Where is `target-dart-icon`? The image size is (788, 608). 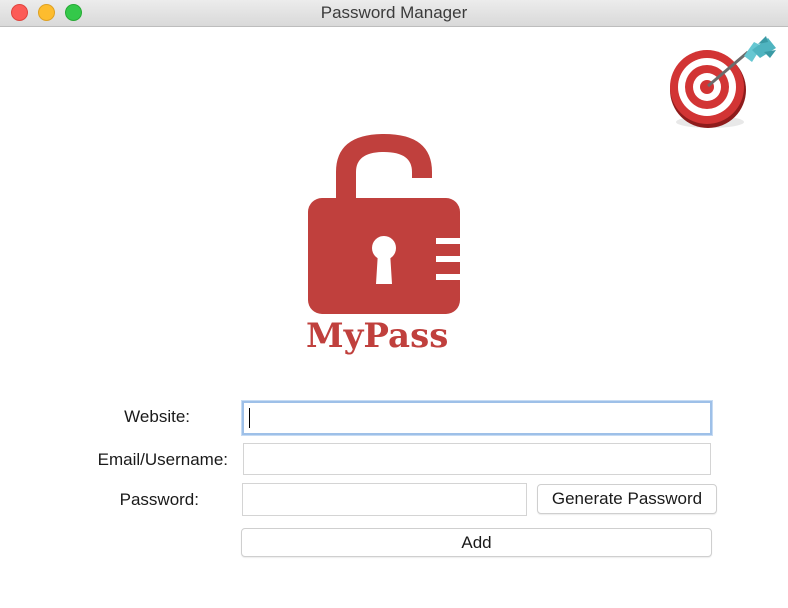
target-dart-icon is located at coordinates (723, 82).